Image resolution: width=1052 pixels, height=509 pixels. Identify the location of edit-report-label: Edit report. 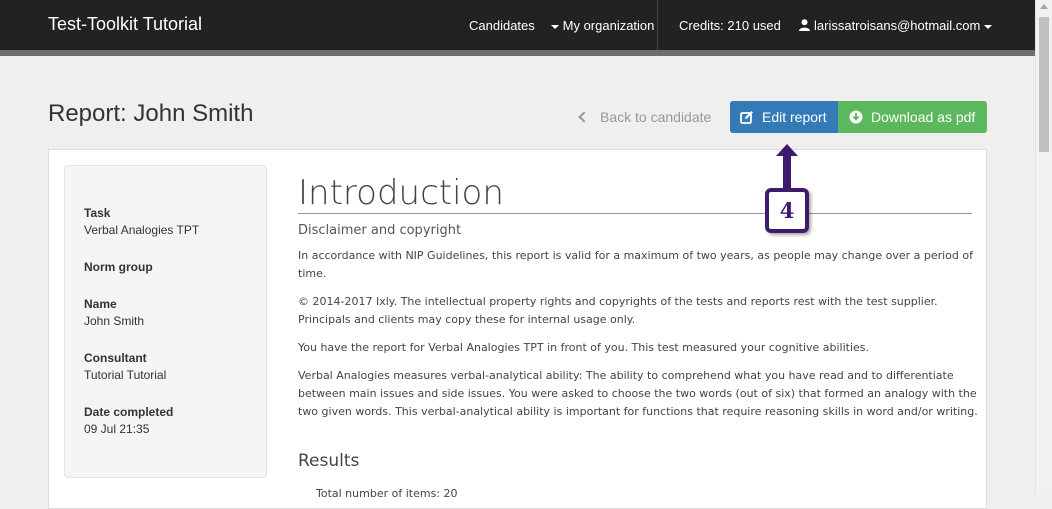
(794, 117).